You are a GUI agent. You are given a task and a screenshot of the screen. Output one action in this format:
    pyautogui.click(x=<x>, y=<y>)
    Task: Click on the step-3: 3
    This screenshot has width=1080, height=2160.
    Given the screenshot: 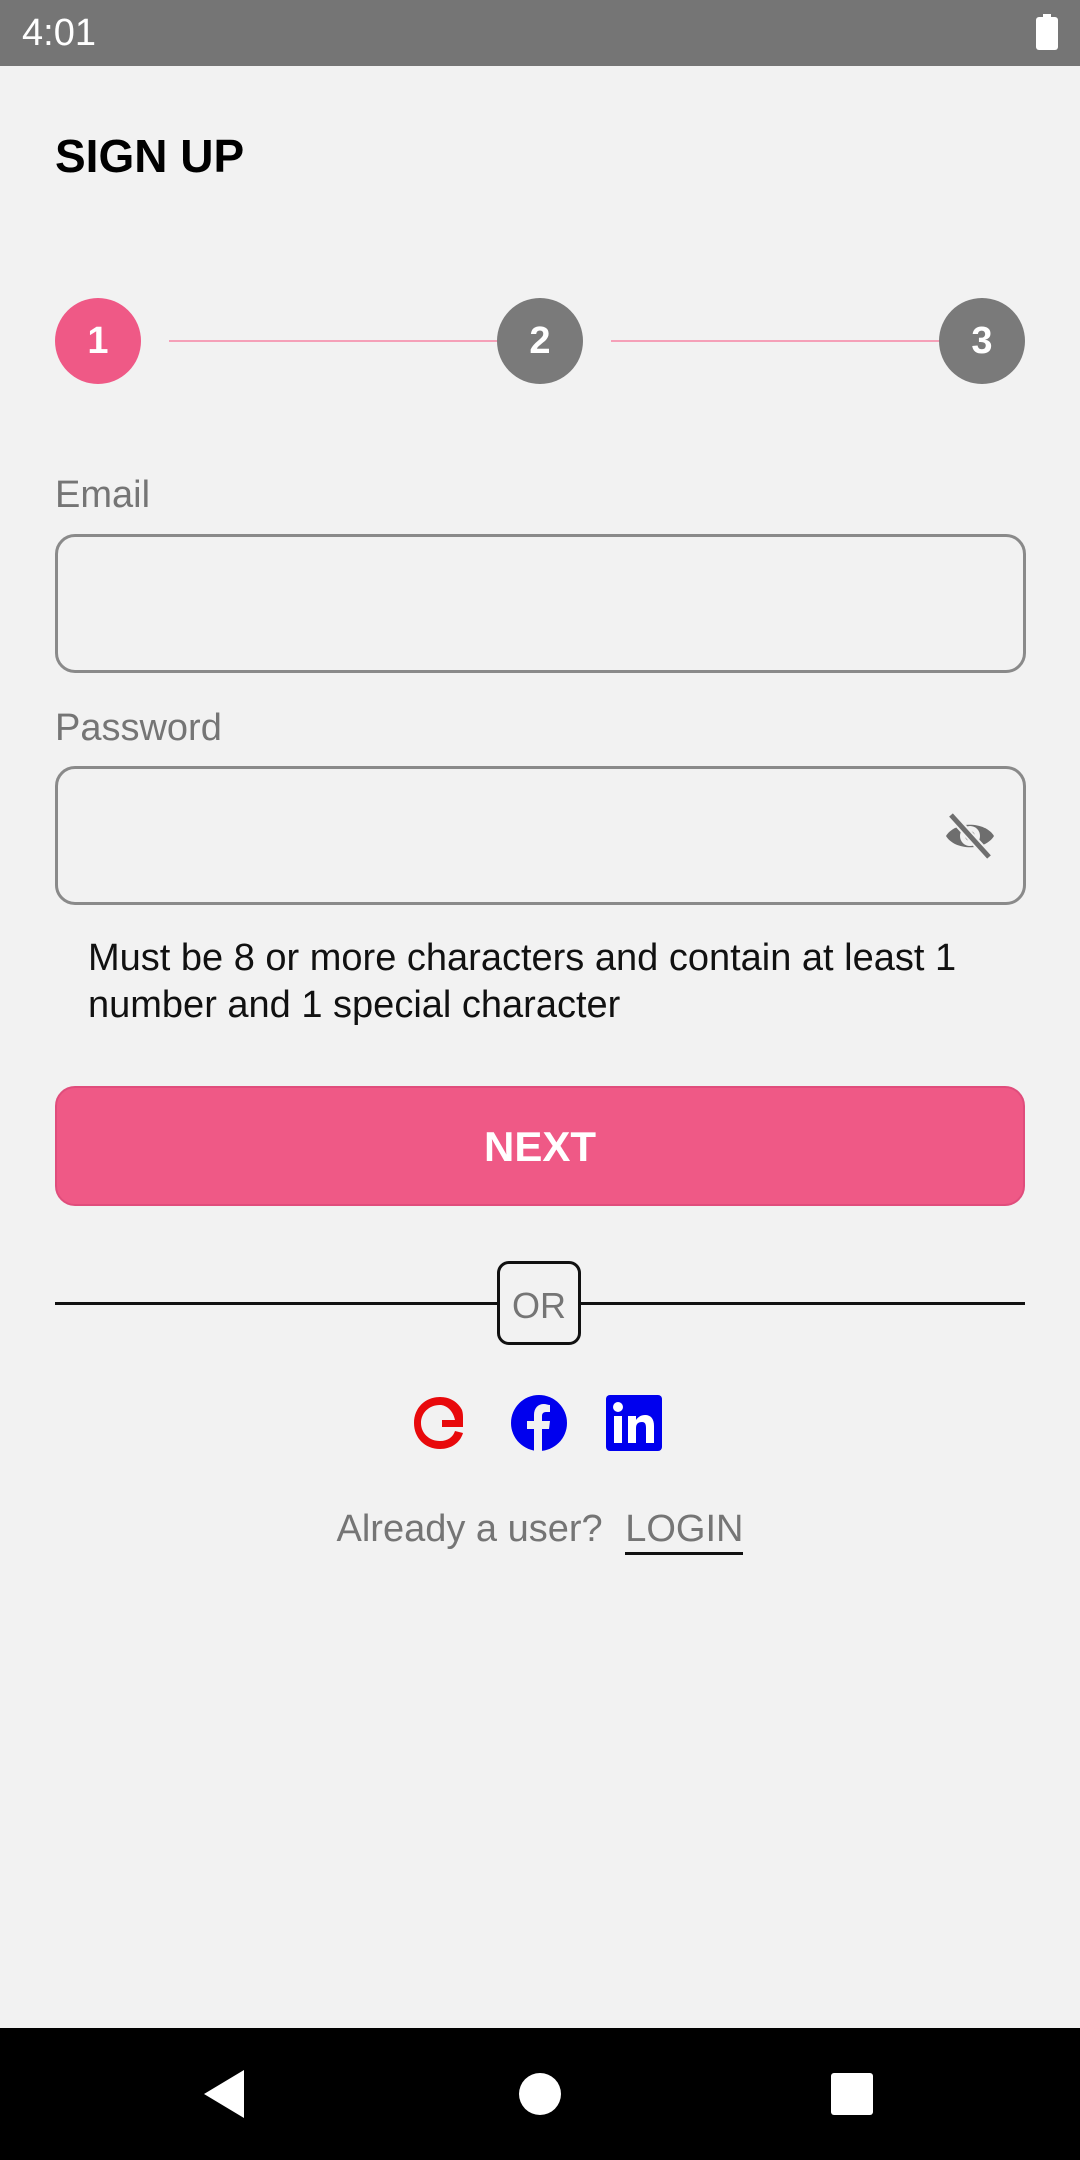 What is the action you would take?
    pyautogui.click(x=982, y=341)
    